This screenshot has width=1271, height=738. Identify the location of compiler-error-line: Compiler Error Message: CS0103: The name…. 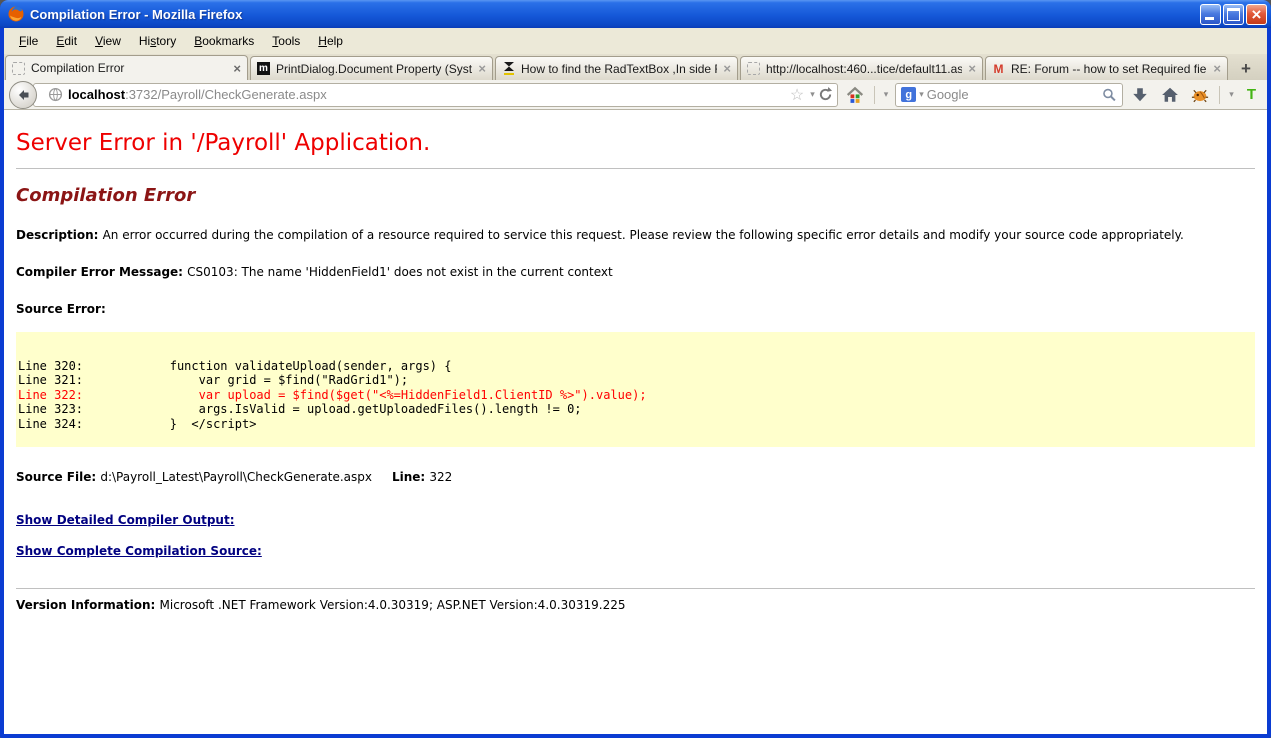
(635, 272).